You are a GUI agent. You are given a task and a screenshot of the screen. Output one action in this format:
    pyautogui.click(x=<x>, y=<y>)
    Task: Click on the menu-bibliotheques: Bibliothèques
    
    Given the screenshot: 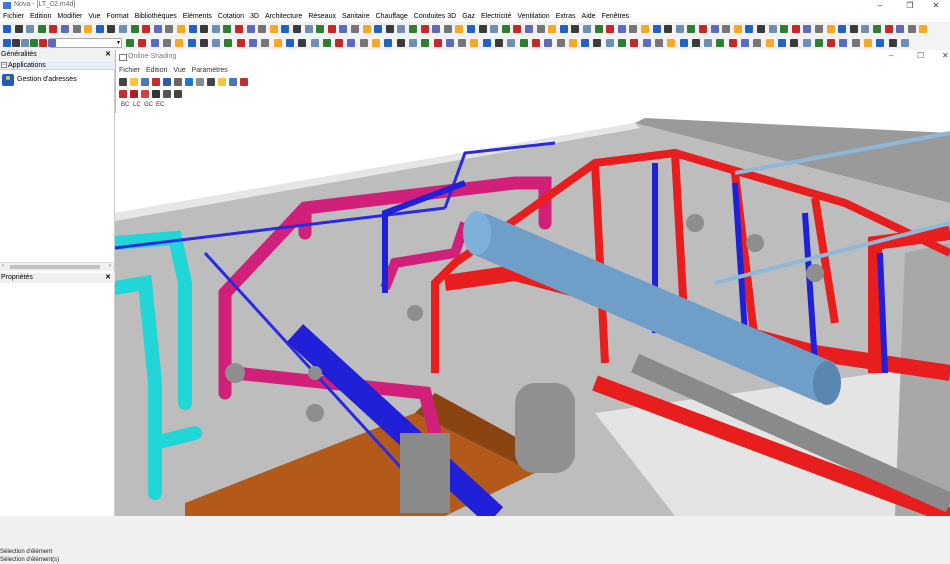 What is the action you would take?
    pyautogui.click(x=156, y=16)
    